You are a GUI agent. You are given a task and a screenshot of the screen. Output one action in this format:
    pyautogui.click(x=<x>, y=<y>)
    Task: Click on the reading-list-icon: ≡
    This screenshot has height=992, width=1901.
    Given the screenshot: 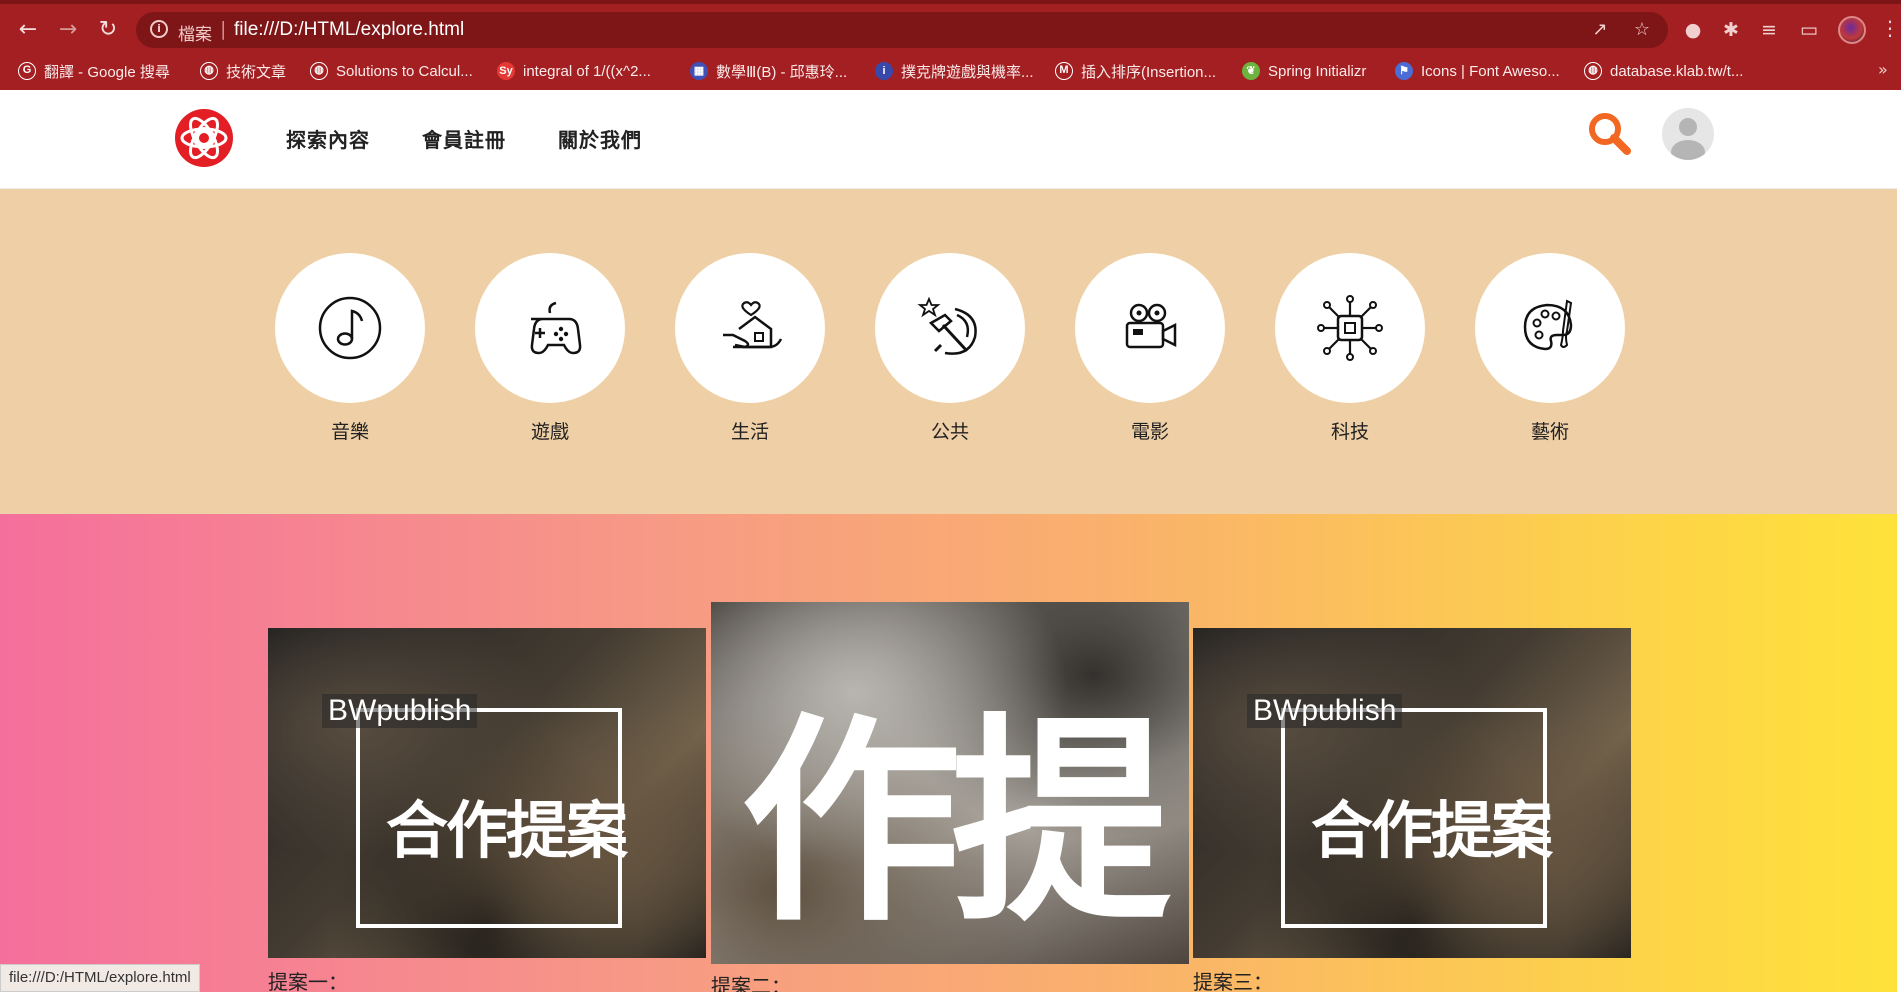 What is the action you would take?
    pyautogui.click(x=1769, y=30)
    